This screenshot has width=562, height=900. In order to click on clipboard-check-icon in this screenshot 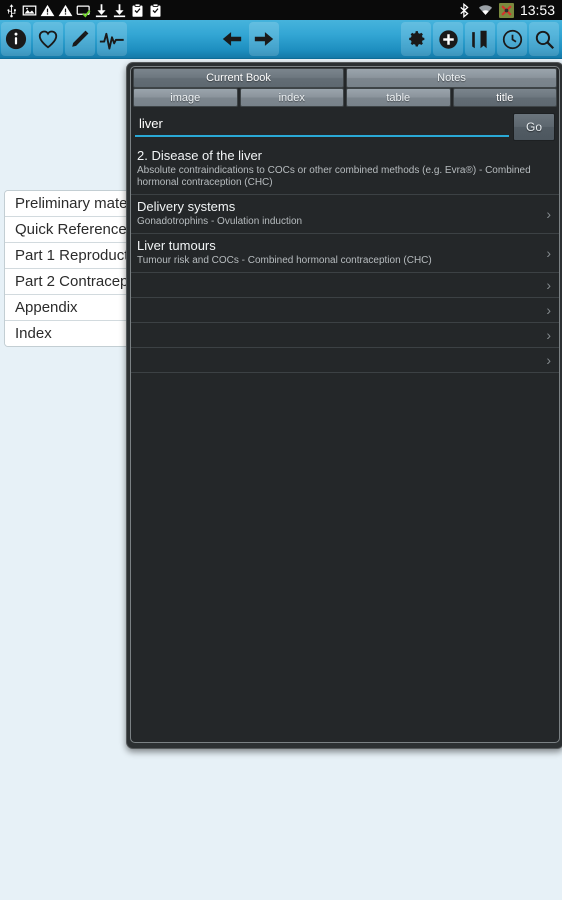, I will do `click(155, 10)`.